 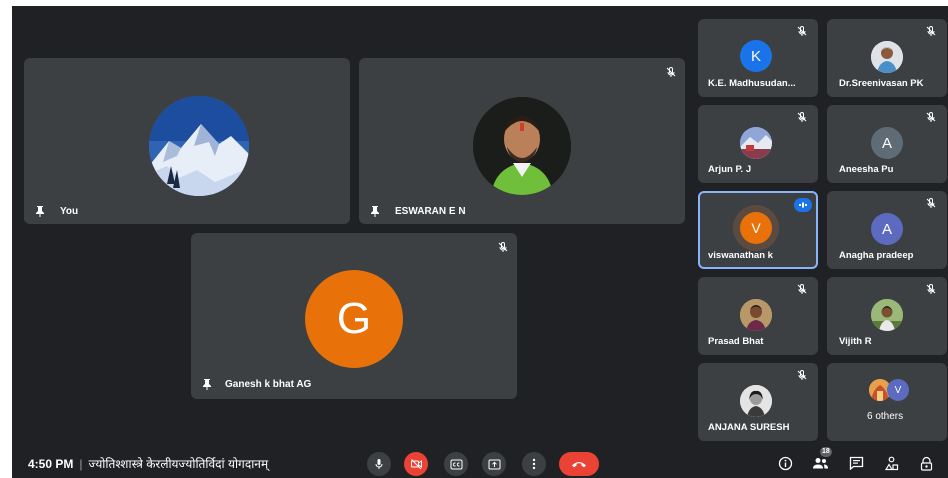 I want to click on participant-name: You, so click(x=69, y=211).